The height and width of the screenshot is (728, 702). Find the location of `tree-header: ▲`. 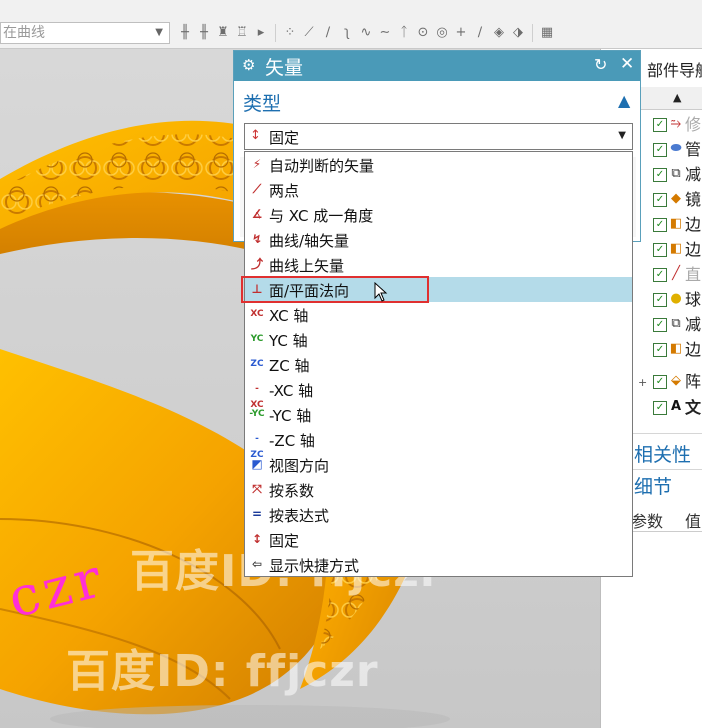

tree-header: ▲ is located at coordinates (671, 98).